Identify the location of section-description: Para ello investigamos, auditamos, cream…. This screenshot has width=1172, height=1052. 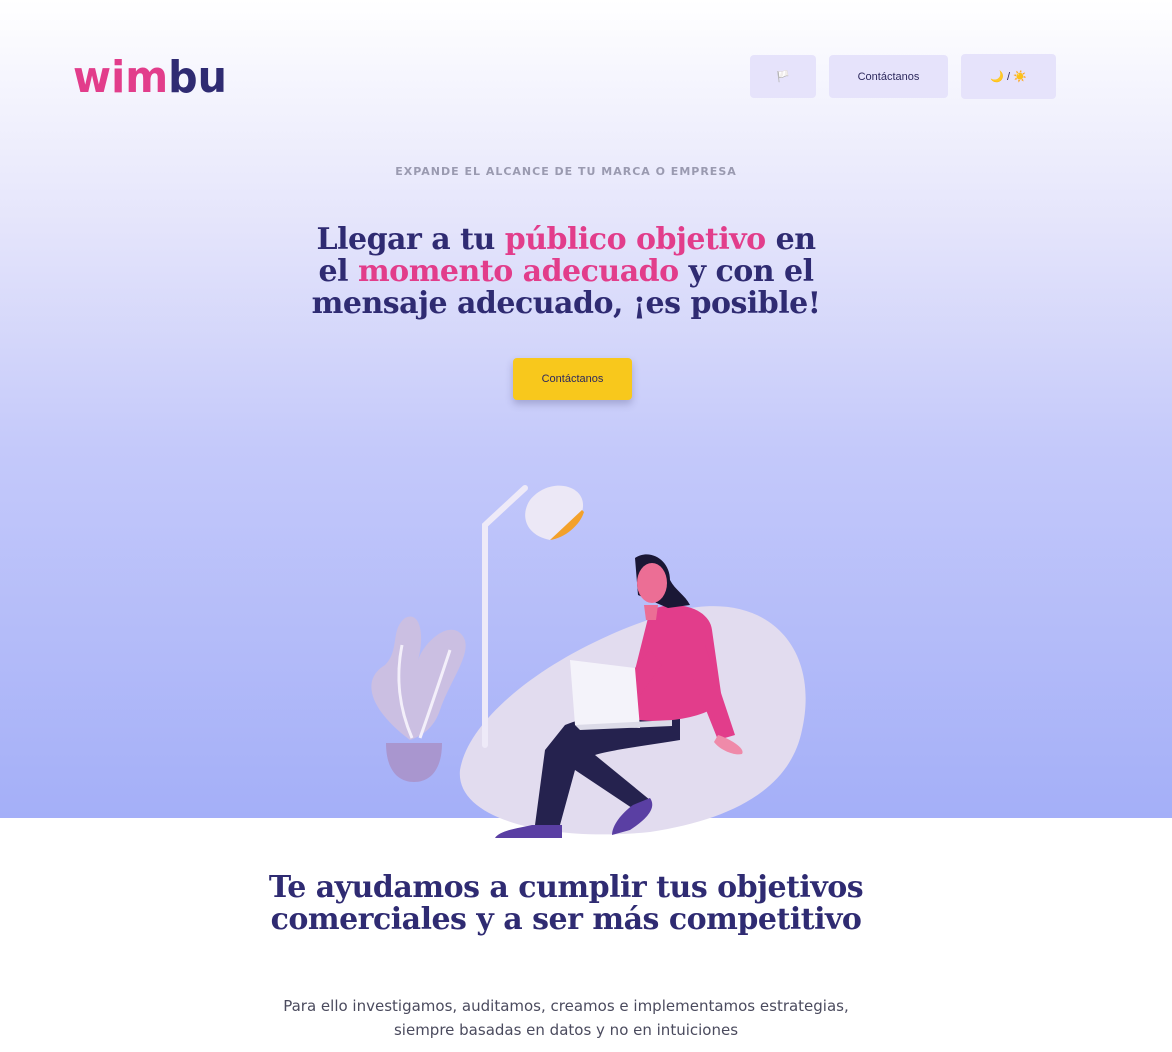
(566, 1018).